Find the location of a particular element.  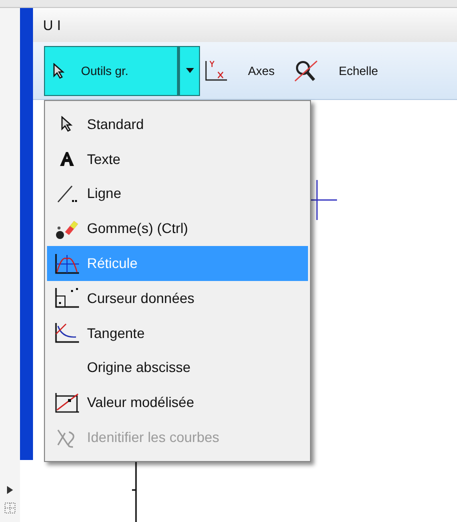

grid-icon is located at coordinates (10, 508).